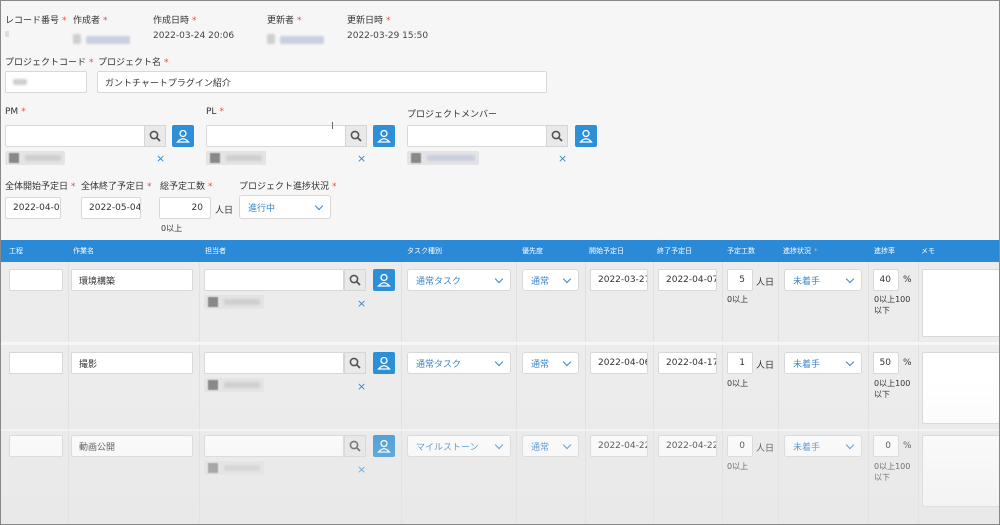 The image size is (1000, 525). What do you see at coordinates (132, 446) in the screenshot?
I see `task-name-input: 動画公開` at bounding box center [132, 446].